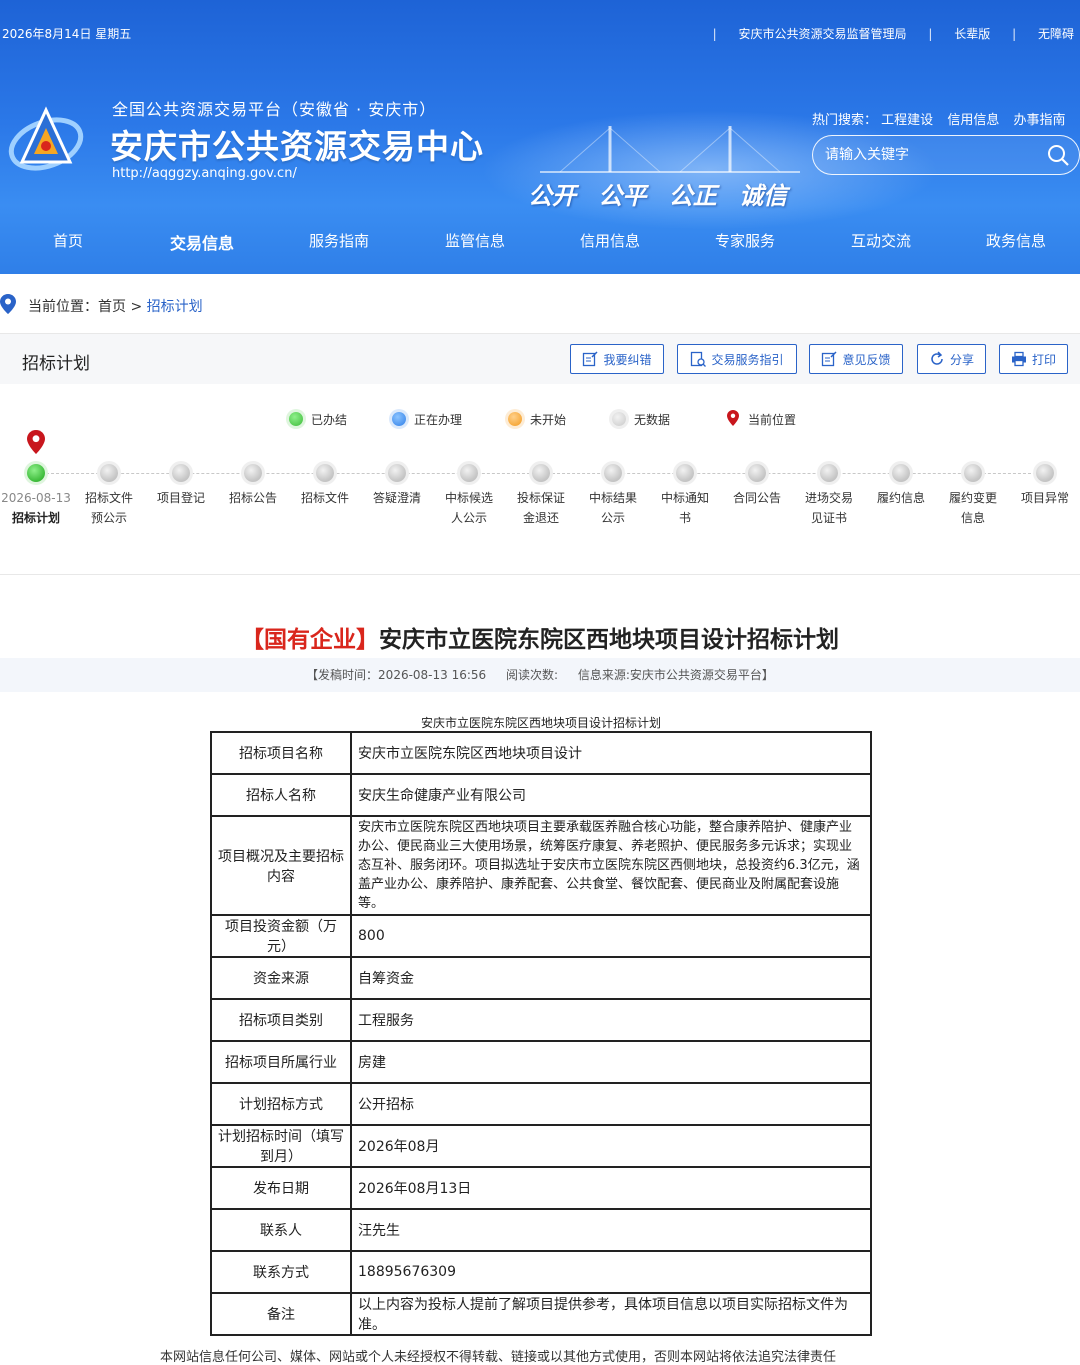  I want to click on nav-supervision: 监管信息, so click(475, 240).